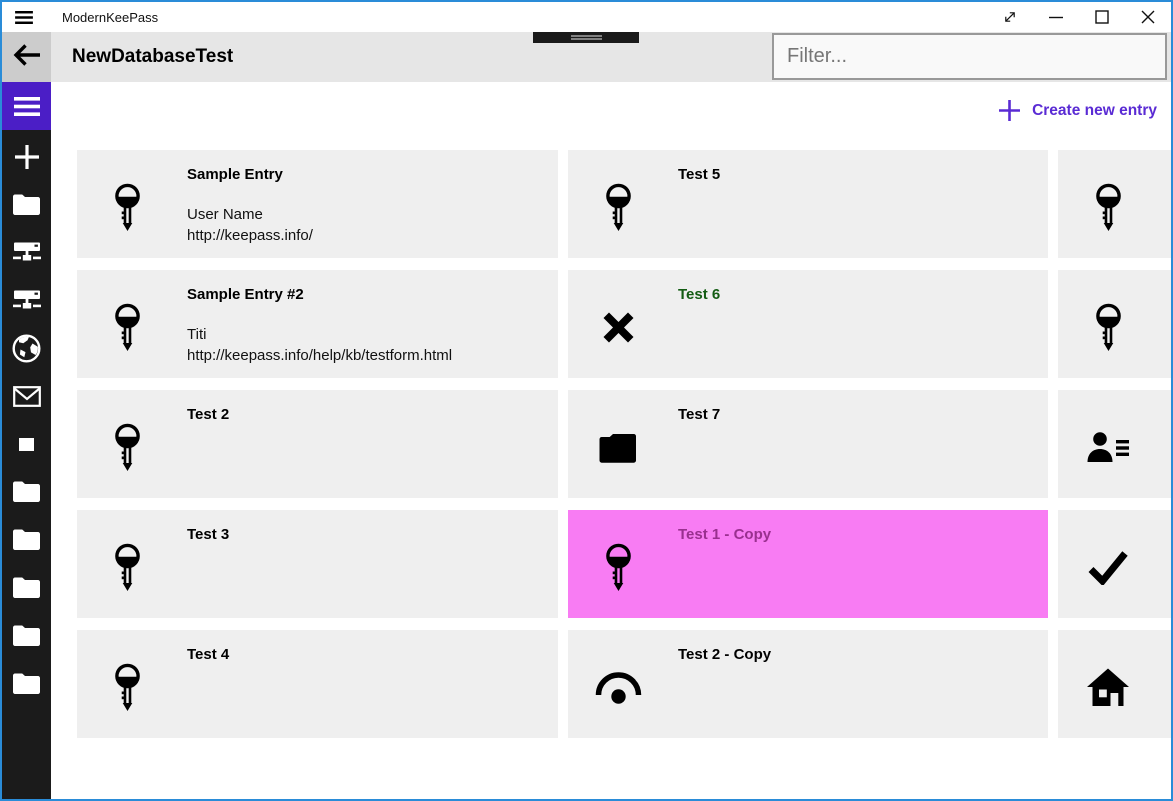 Image resolution: width=1173 pixels, height=801 pixels. I want to click on home-icon, so click(1108, 687).